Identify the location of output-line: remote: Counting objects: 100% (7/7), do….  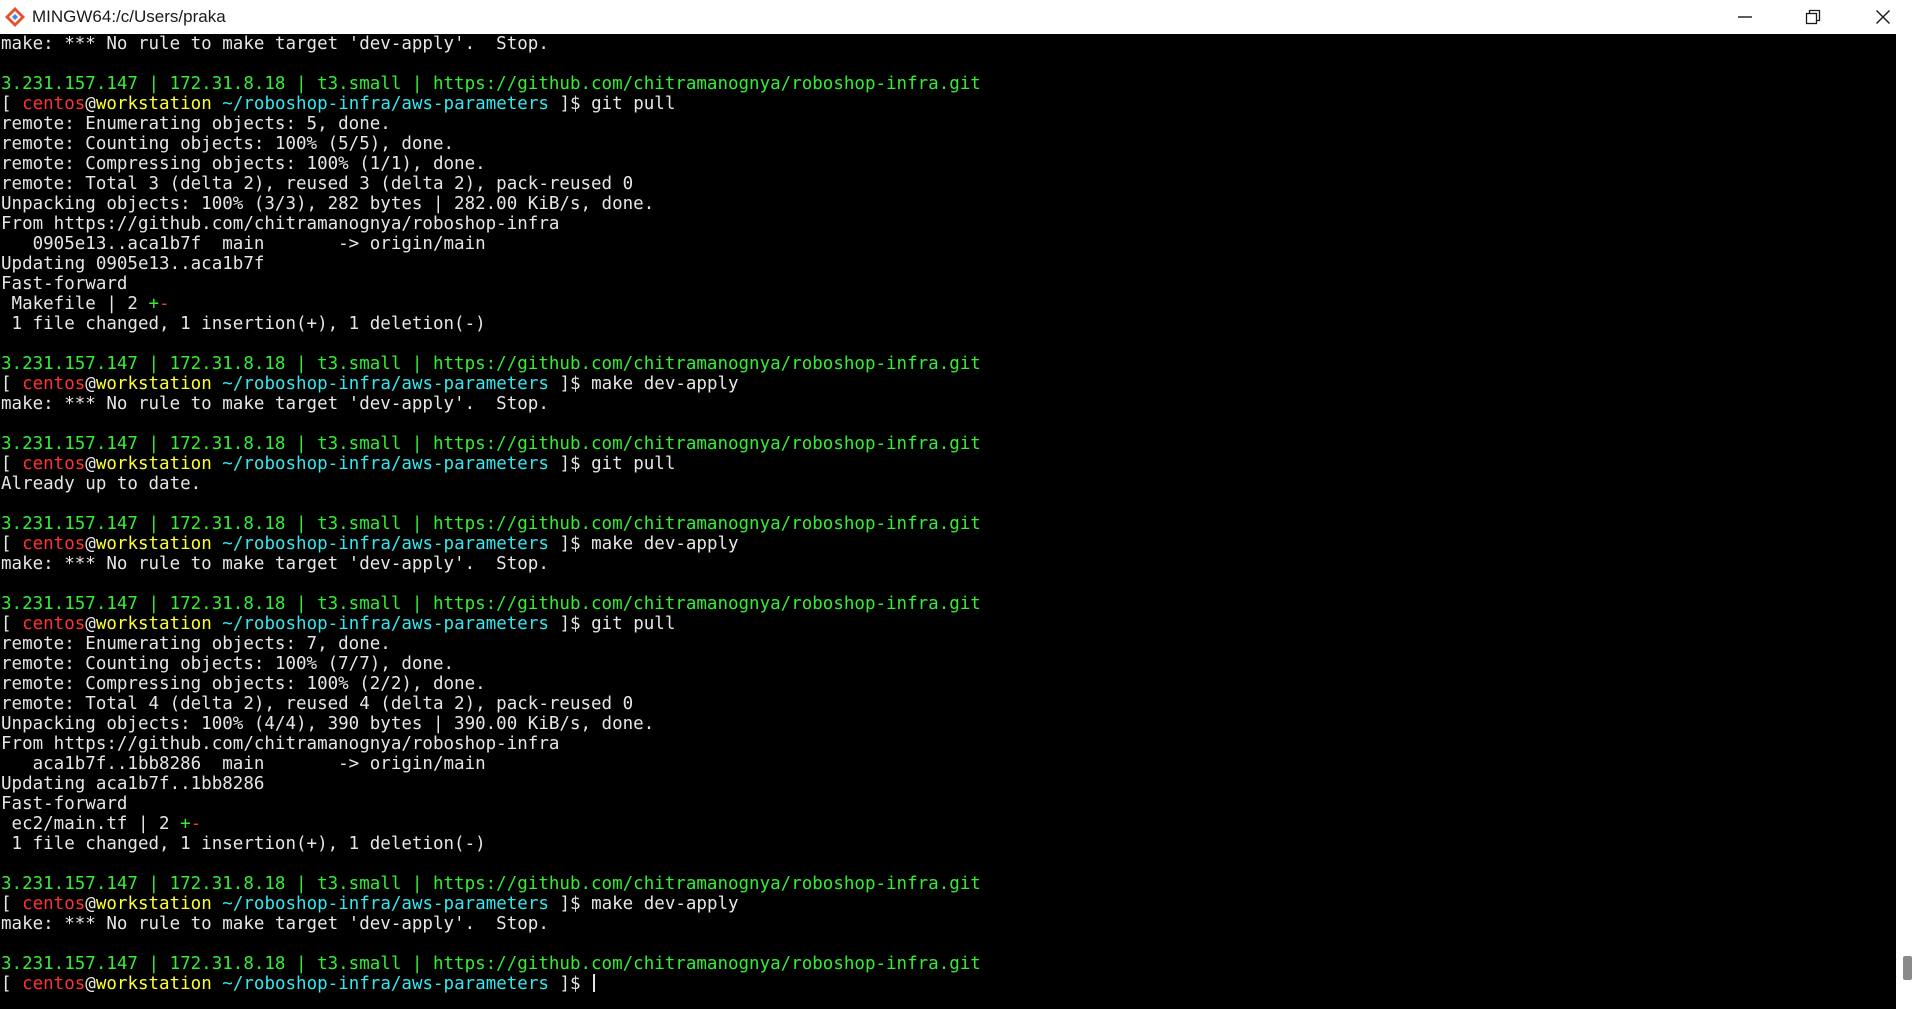
(228, 664).